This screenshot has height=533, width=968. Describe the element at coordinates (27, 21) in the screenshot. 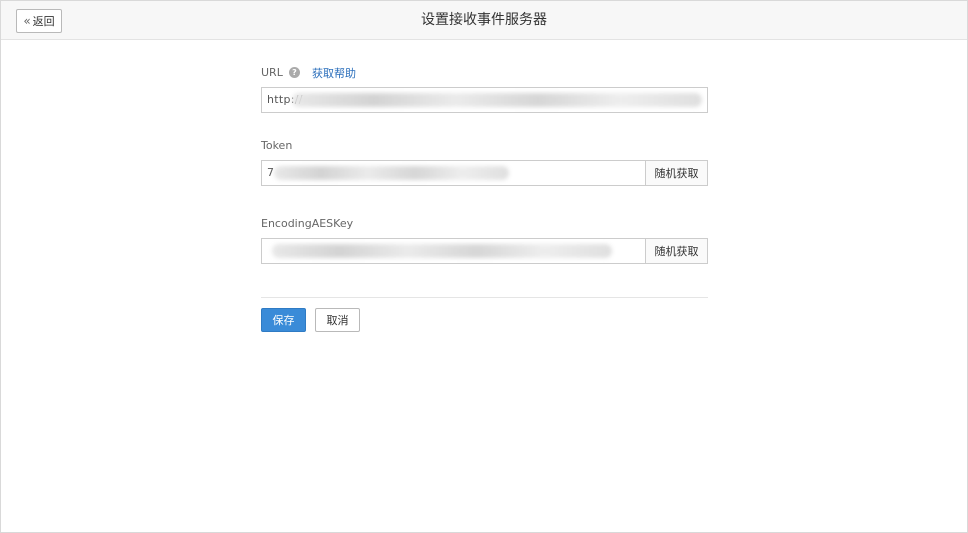

I see `double-chevron-left-icon: «` at that location.